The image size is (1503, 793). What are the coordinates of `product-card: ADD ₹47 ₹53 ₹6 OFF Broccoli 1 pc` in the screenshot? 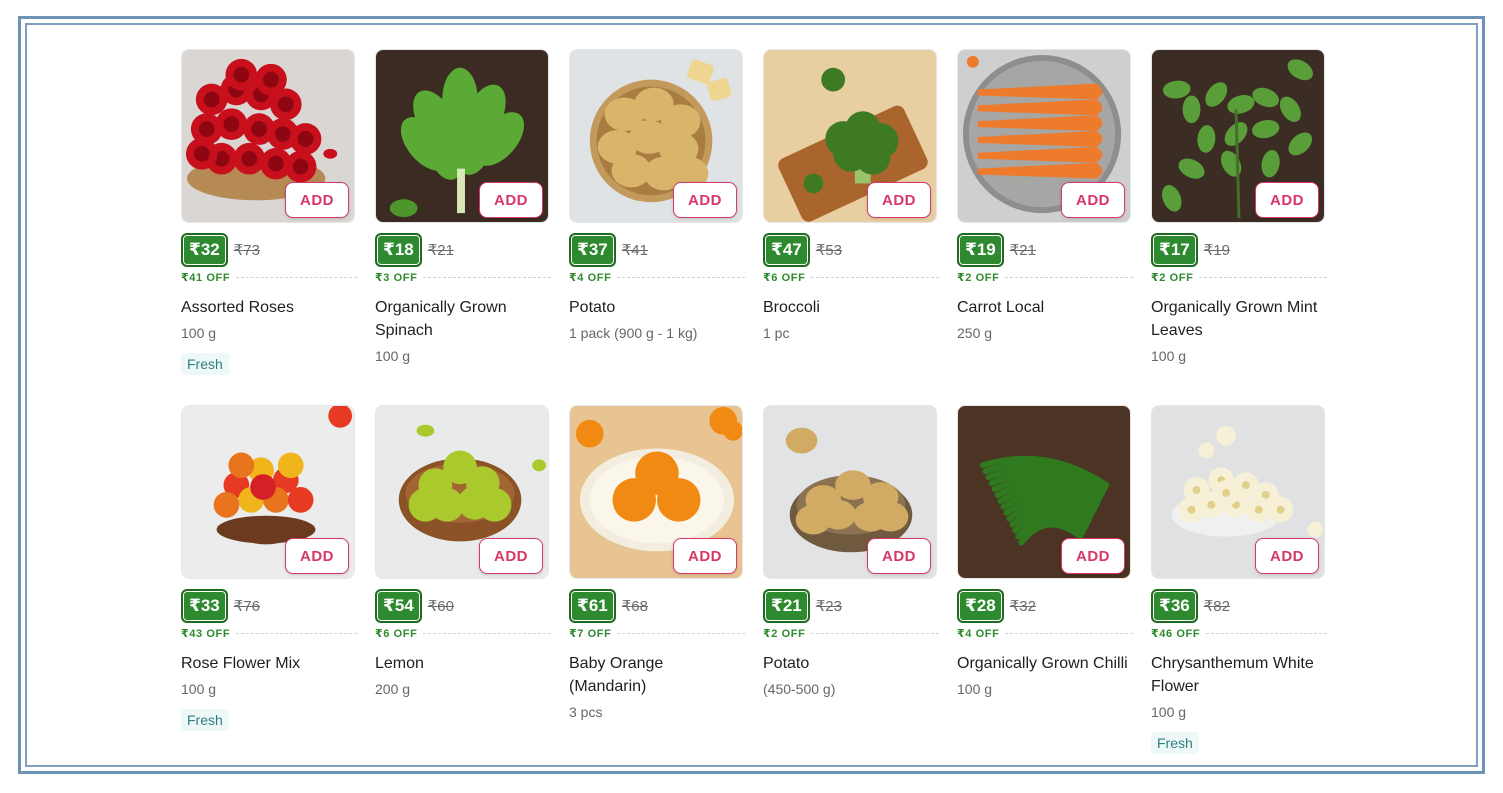 It's located at (851, 219).